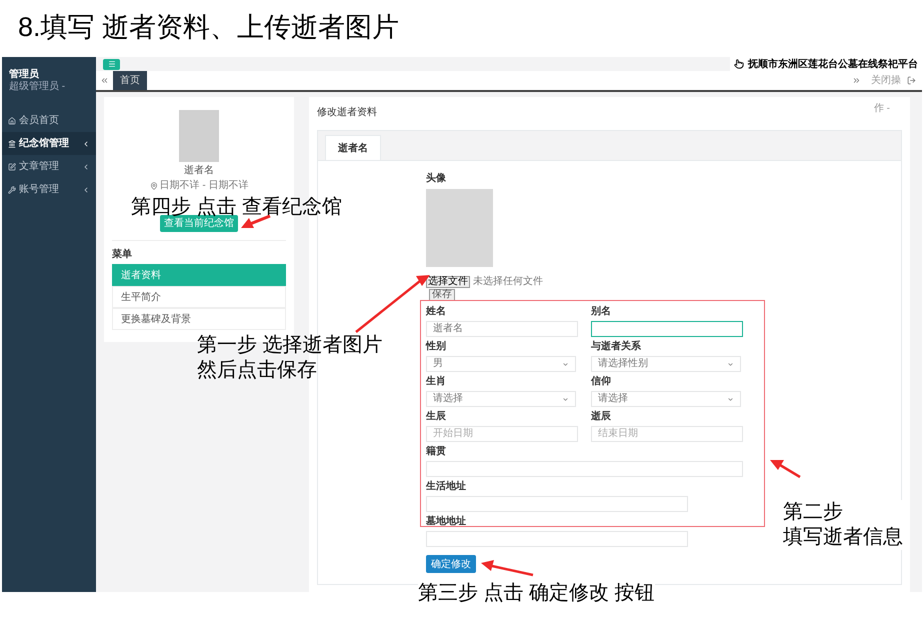 The image size is (924, 617). I want to click on field-label: 生肖, so click(436, 382).